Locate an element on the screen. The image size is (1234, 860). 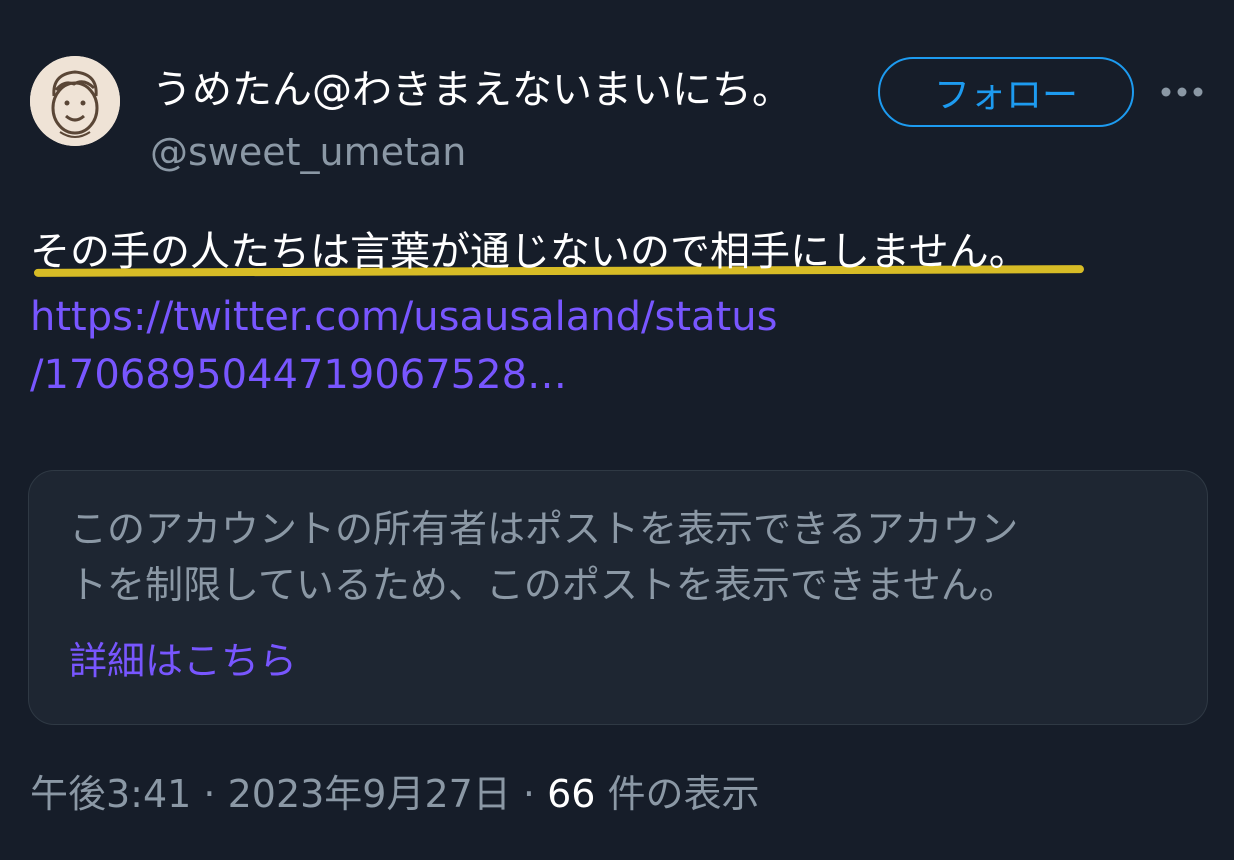
post-time: 午後3:41 is located at coordinates (110, 794).